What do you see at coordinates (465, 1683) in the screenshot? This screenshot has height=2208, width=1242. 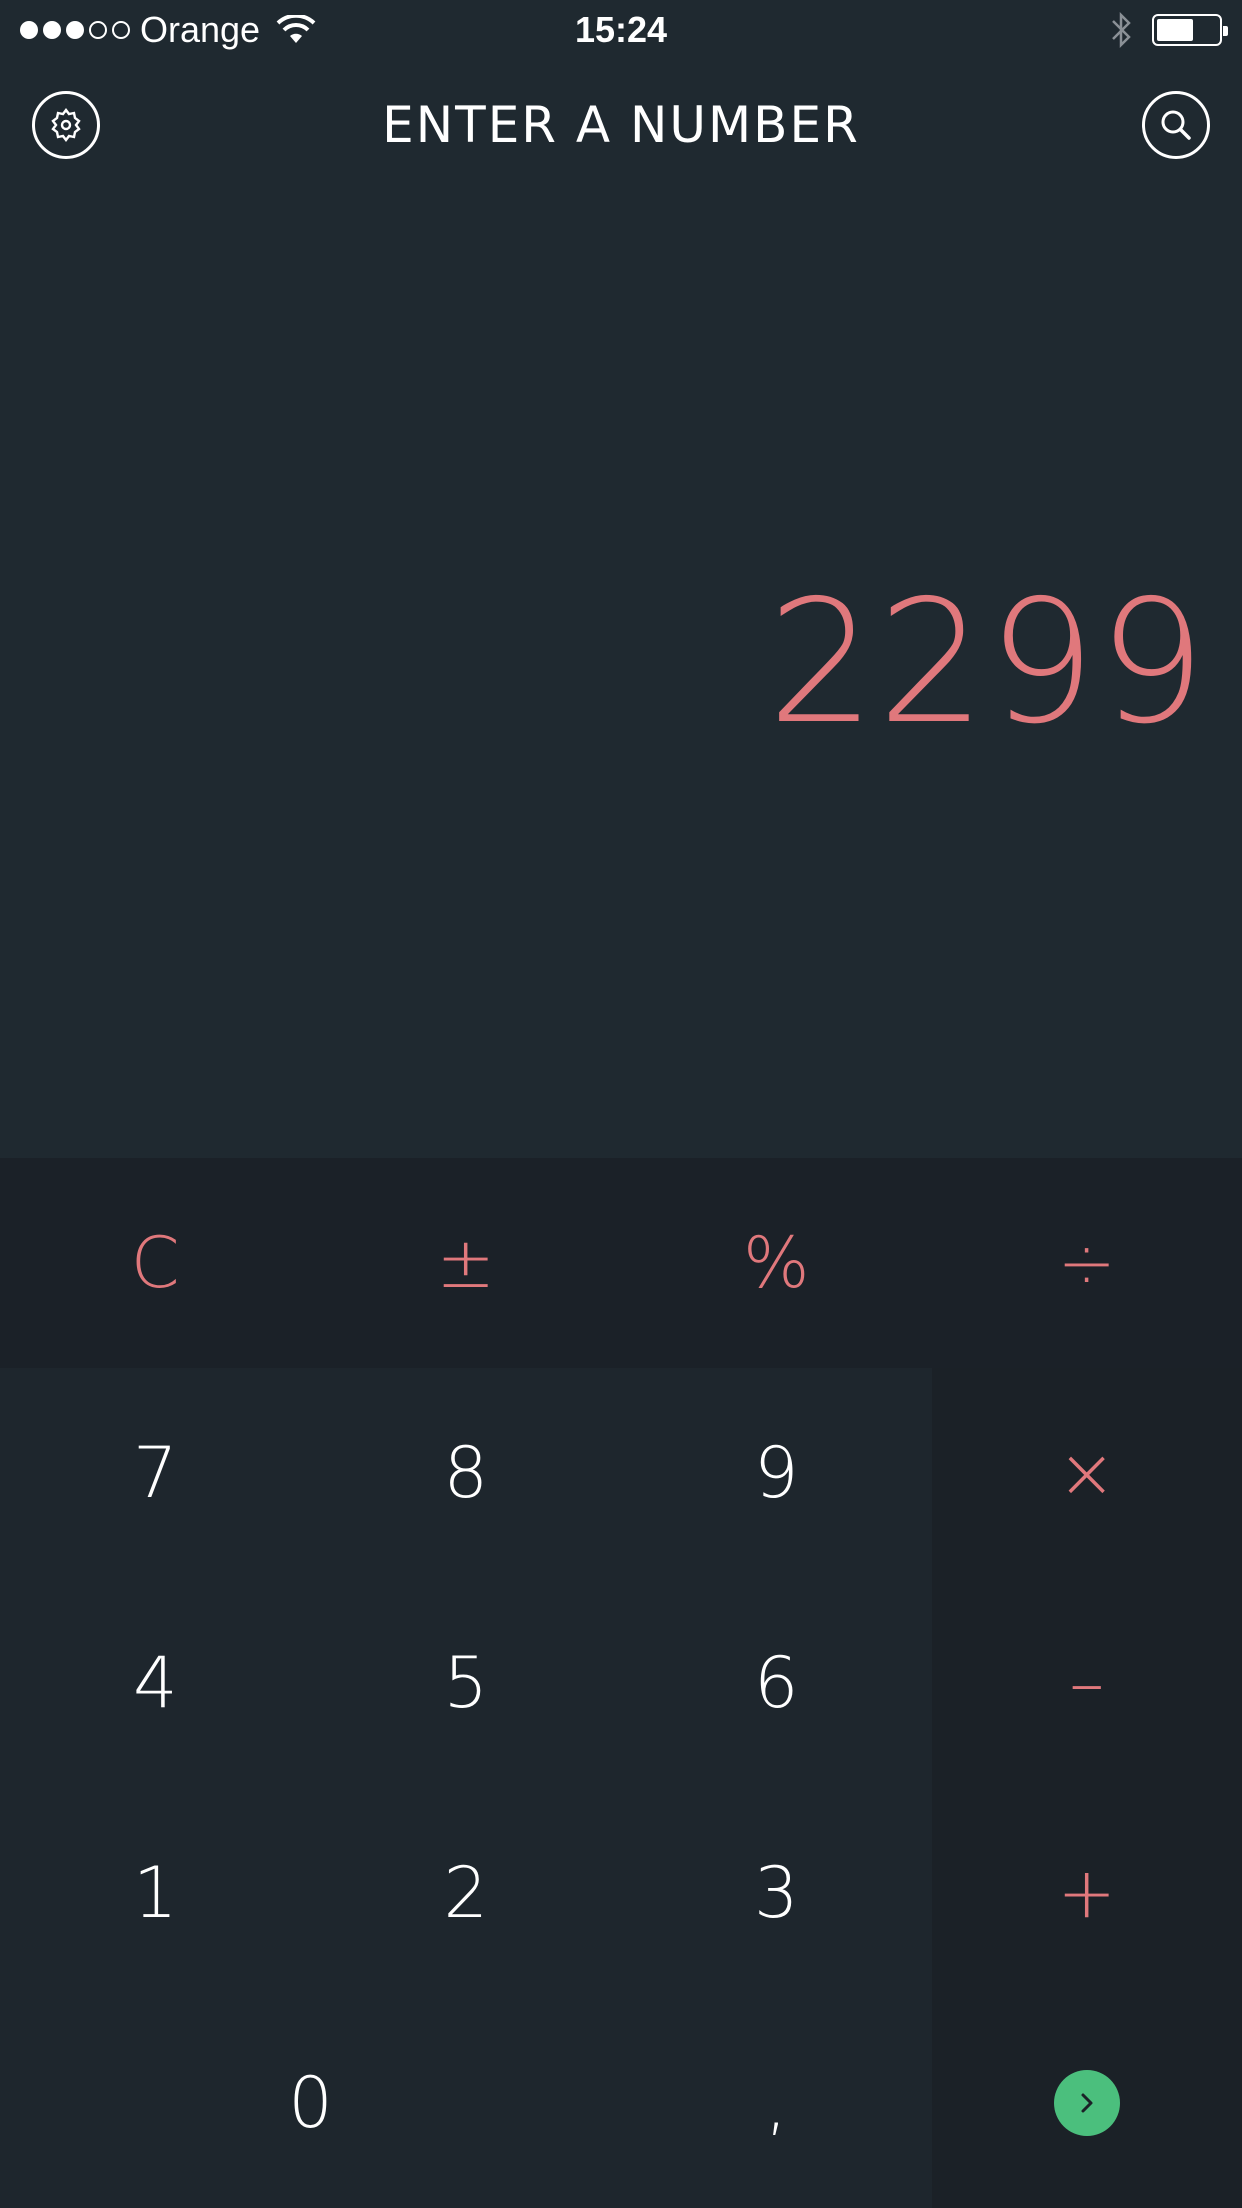 I see `digit-5-button: 5` at bounding box center [465, 1683].